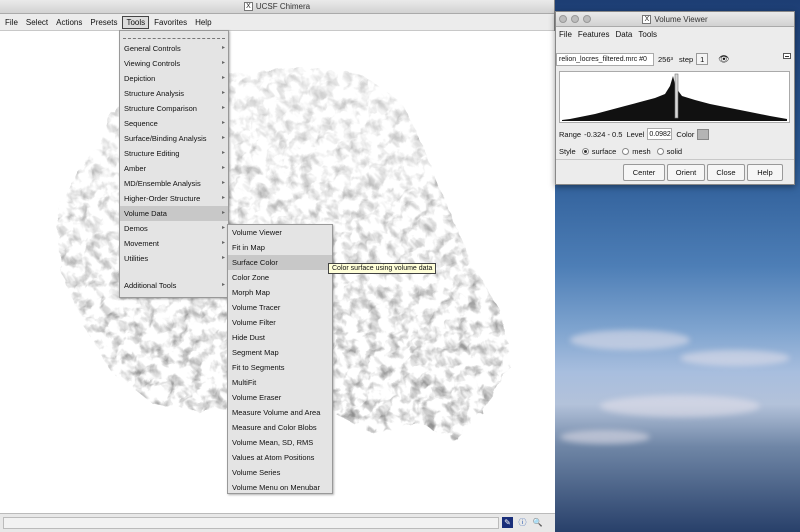 This screenshot has width=800, height=532. What do you see at coordinates (280, 352) in the screenshot?
I see `submenu-item-segment-map: Segment Map` at bounding box center [280, 352].